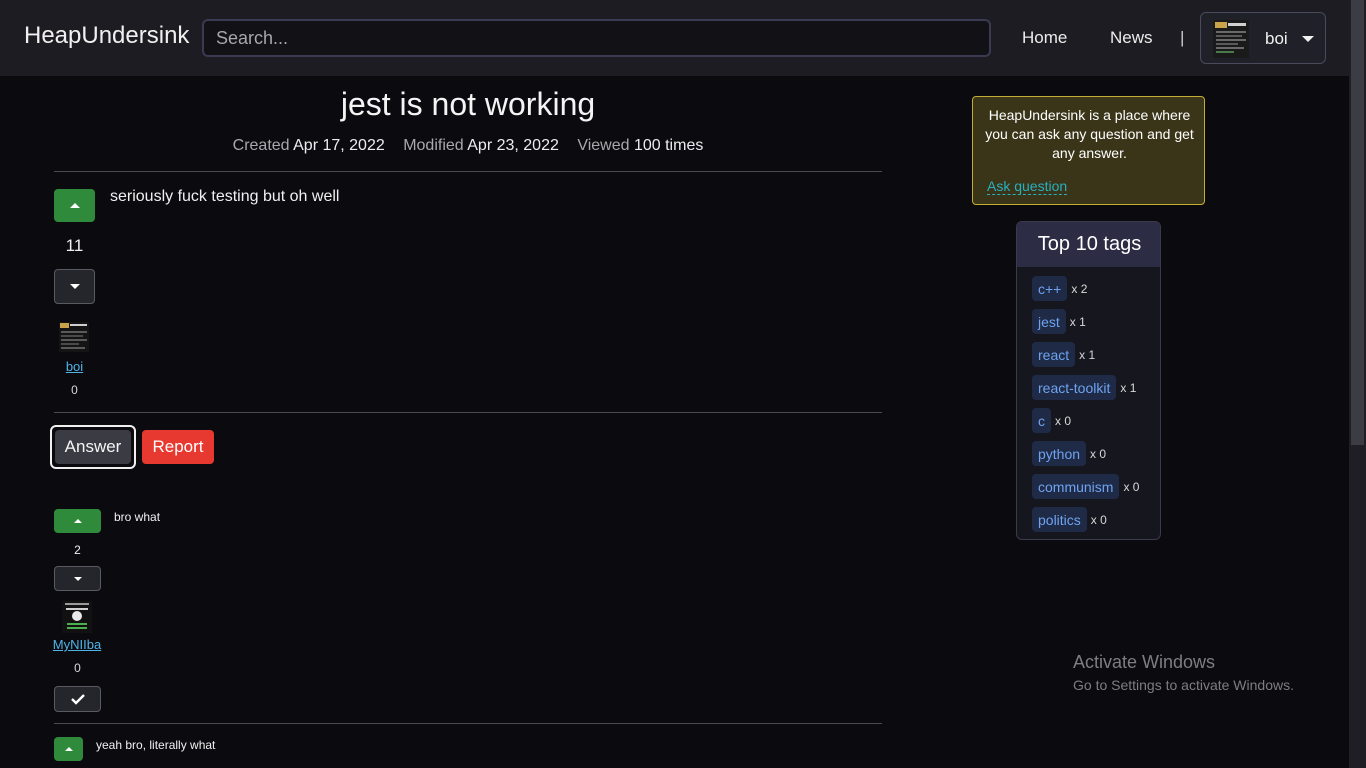 Image resolution: width=1366 pixels, height=768 pixels. Describe the element at coordinates (1079, 288) in the screenshot. I see `tag-count: x 2` at that location.